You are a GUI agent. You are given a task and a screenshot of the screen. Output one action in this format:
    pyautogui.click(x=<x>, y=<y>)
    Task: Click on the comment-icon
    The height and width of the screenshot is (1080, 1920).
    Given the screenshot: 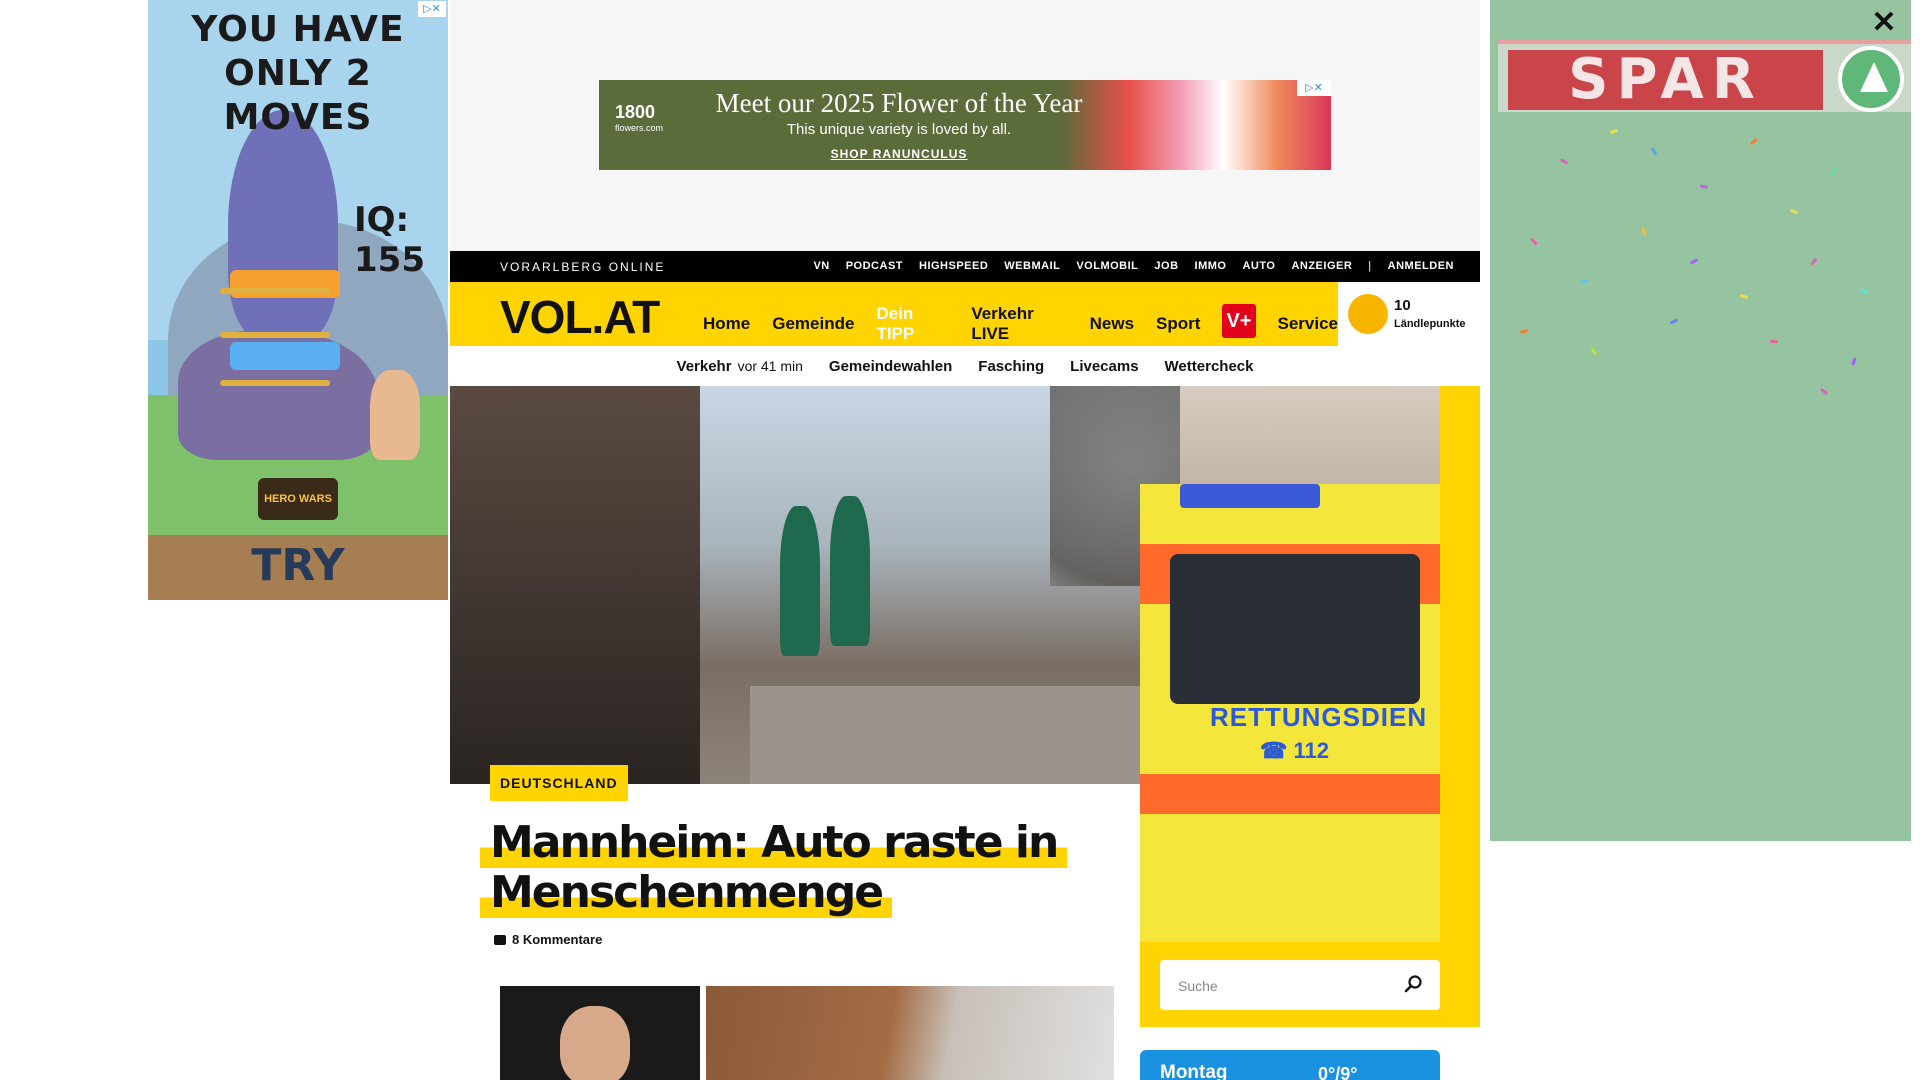 What is the action you would take?
    pyautogui.click(x=500, y=939)
    